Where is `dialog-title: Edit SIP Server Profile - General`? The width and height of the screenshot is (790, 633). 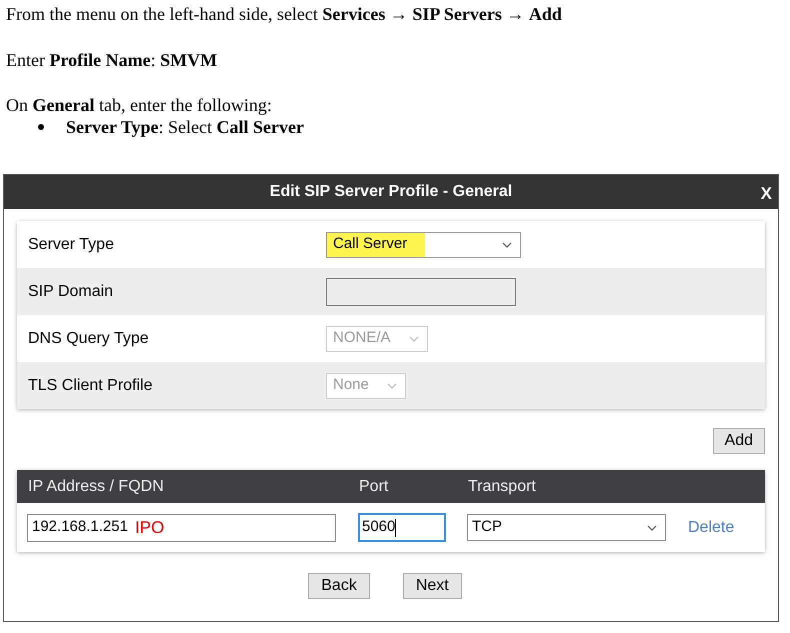
dialog-title: Edit SIP Server Profile - General is located at coordinates (391, 192).